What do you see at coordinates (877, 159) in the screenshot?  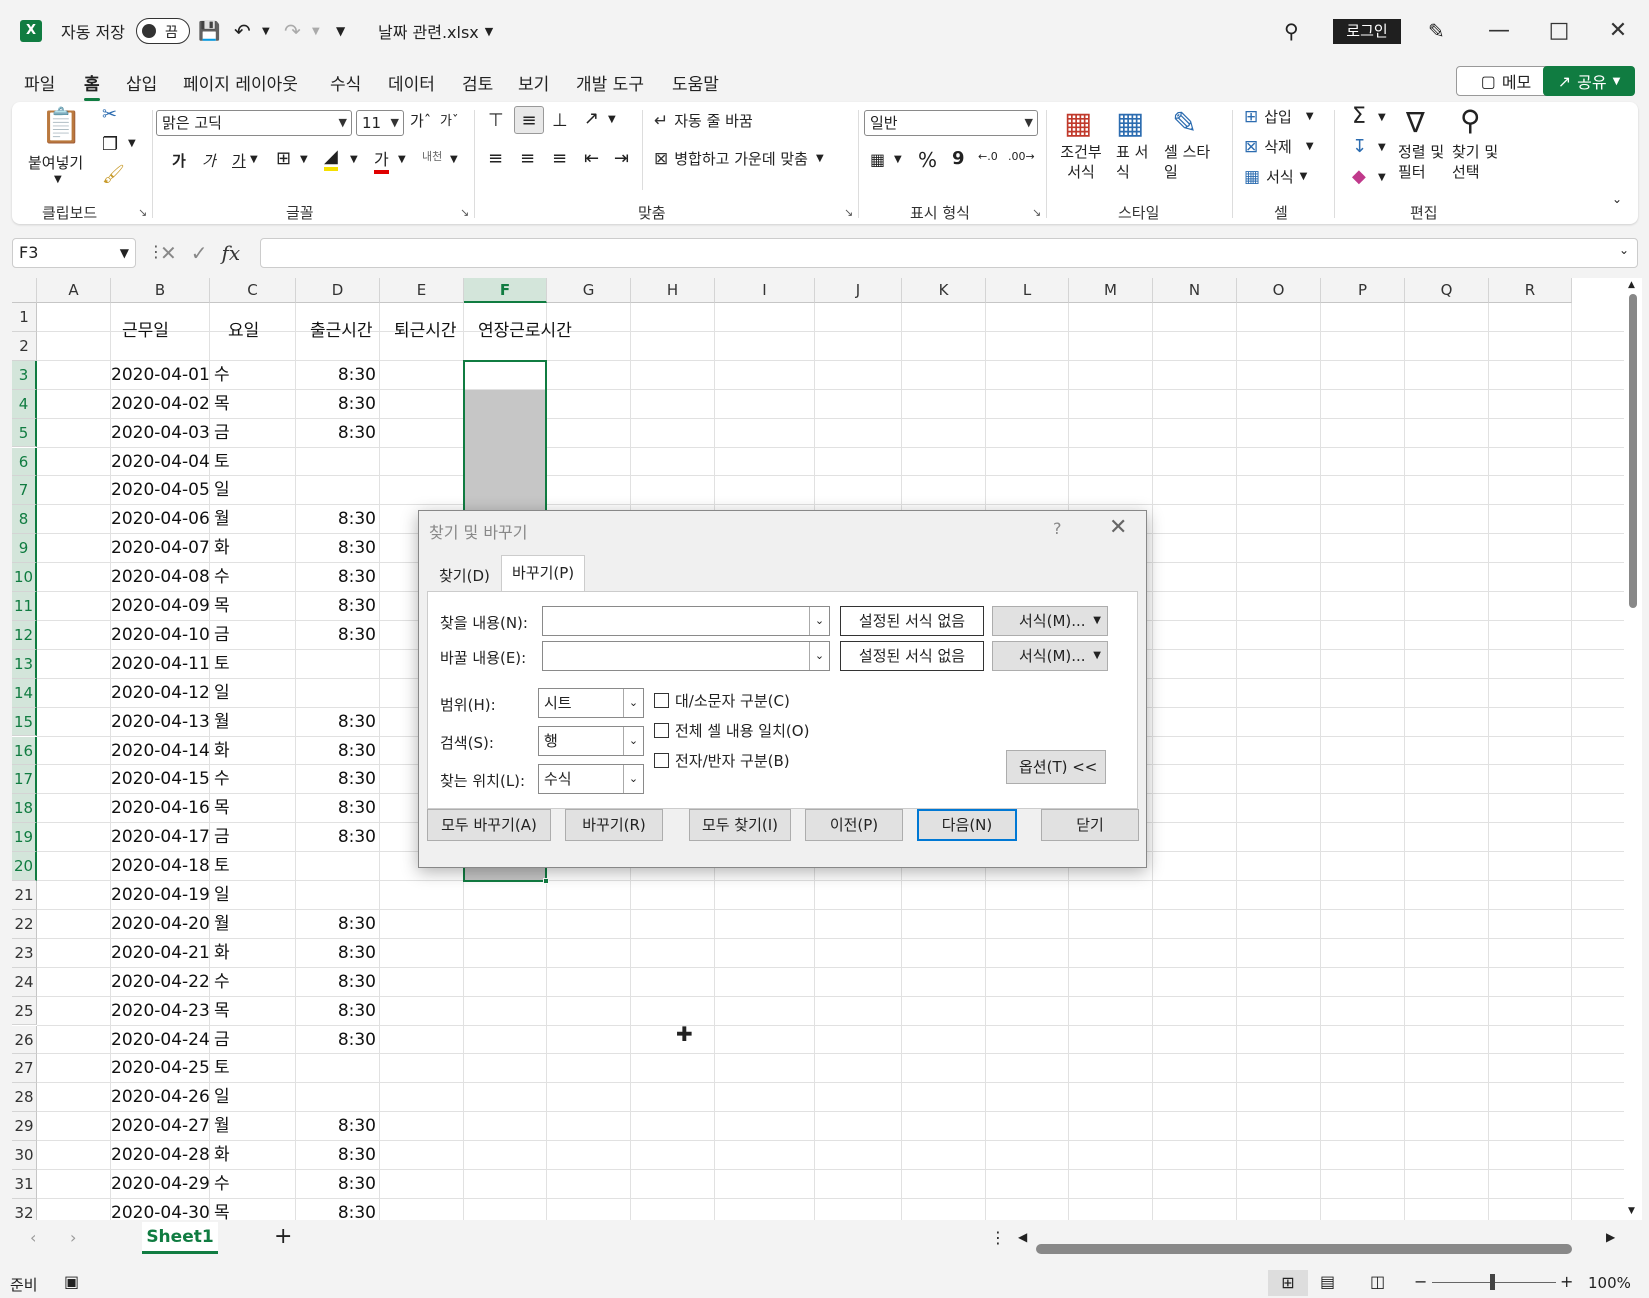 I see `accounting-format-icon: ▦` at bounding box center [877, 159].